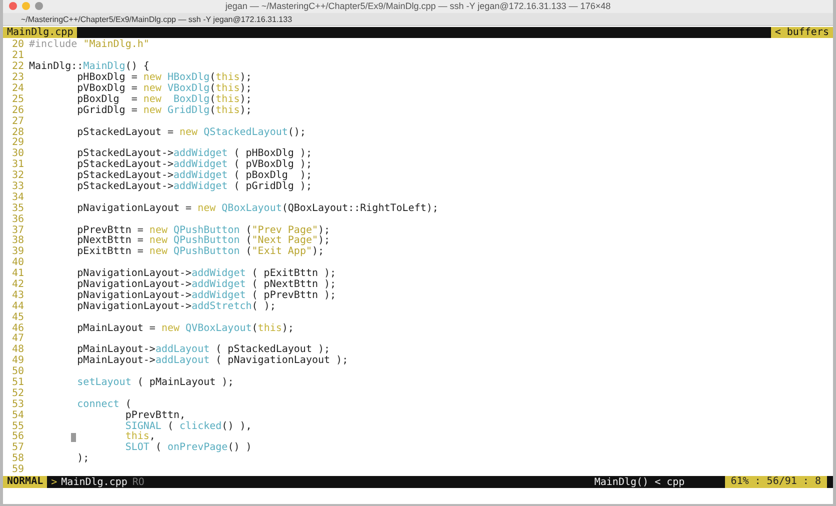  Describe the element at coordinates (17, 350) in the screenshot. I see `line-number: 48` at that location.